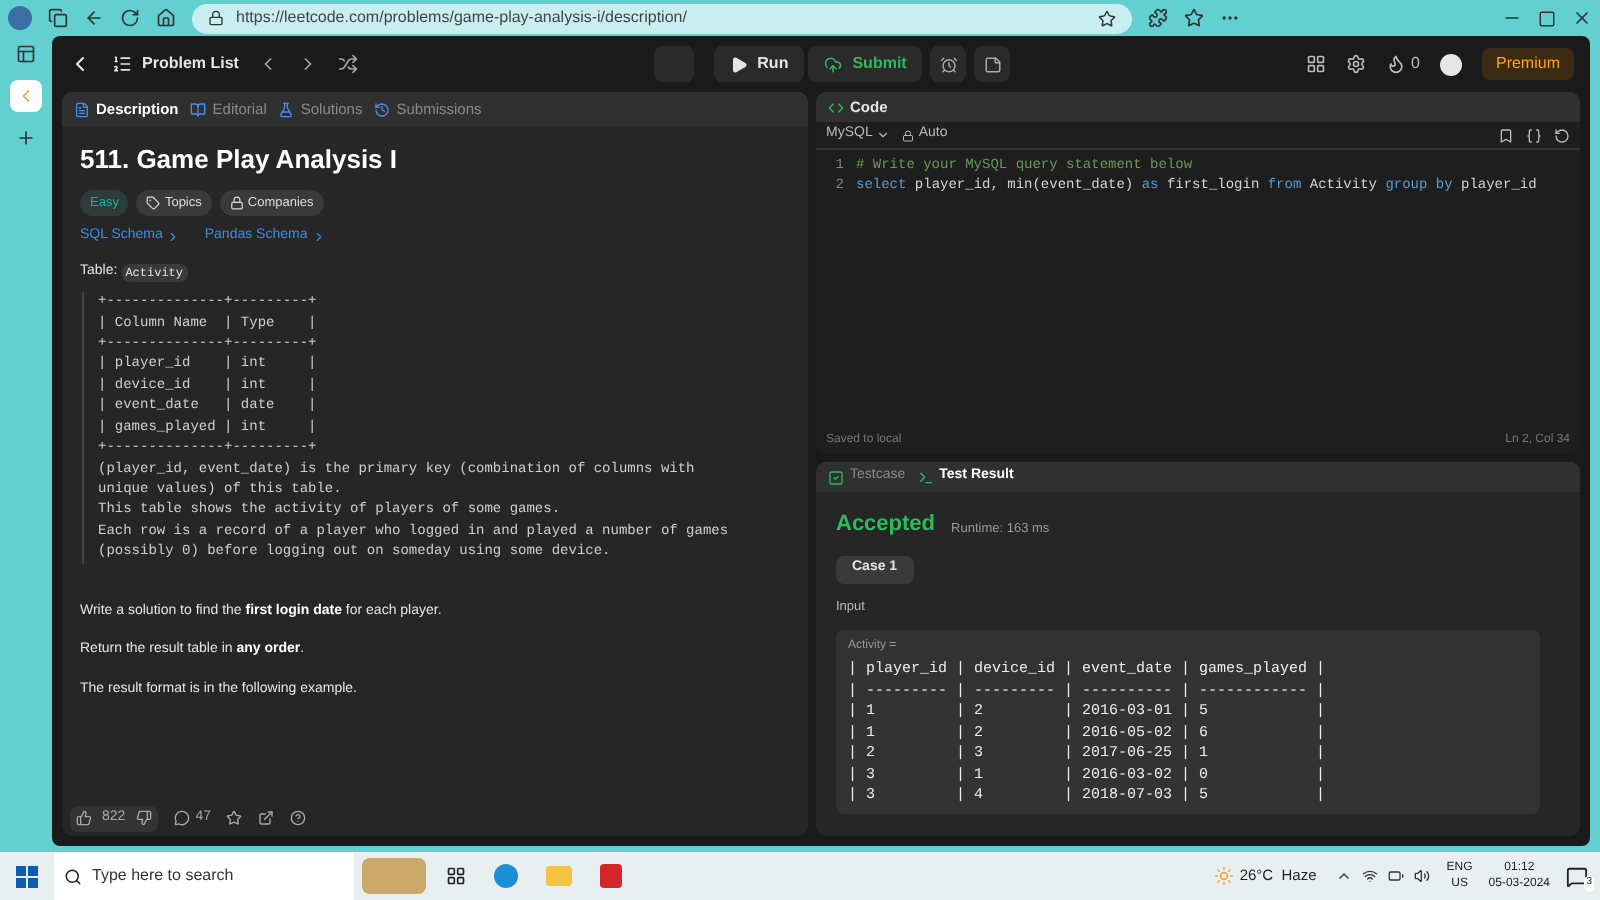 The image size is (1600, 900). What do you see at coordinates (26, 54) in the screenshot?
I see `sidebar-toggle-icon` at bounding box center [26, 54].